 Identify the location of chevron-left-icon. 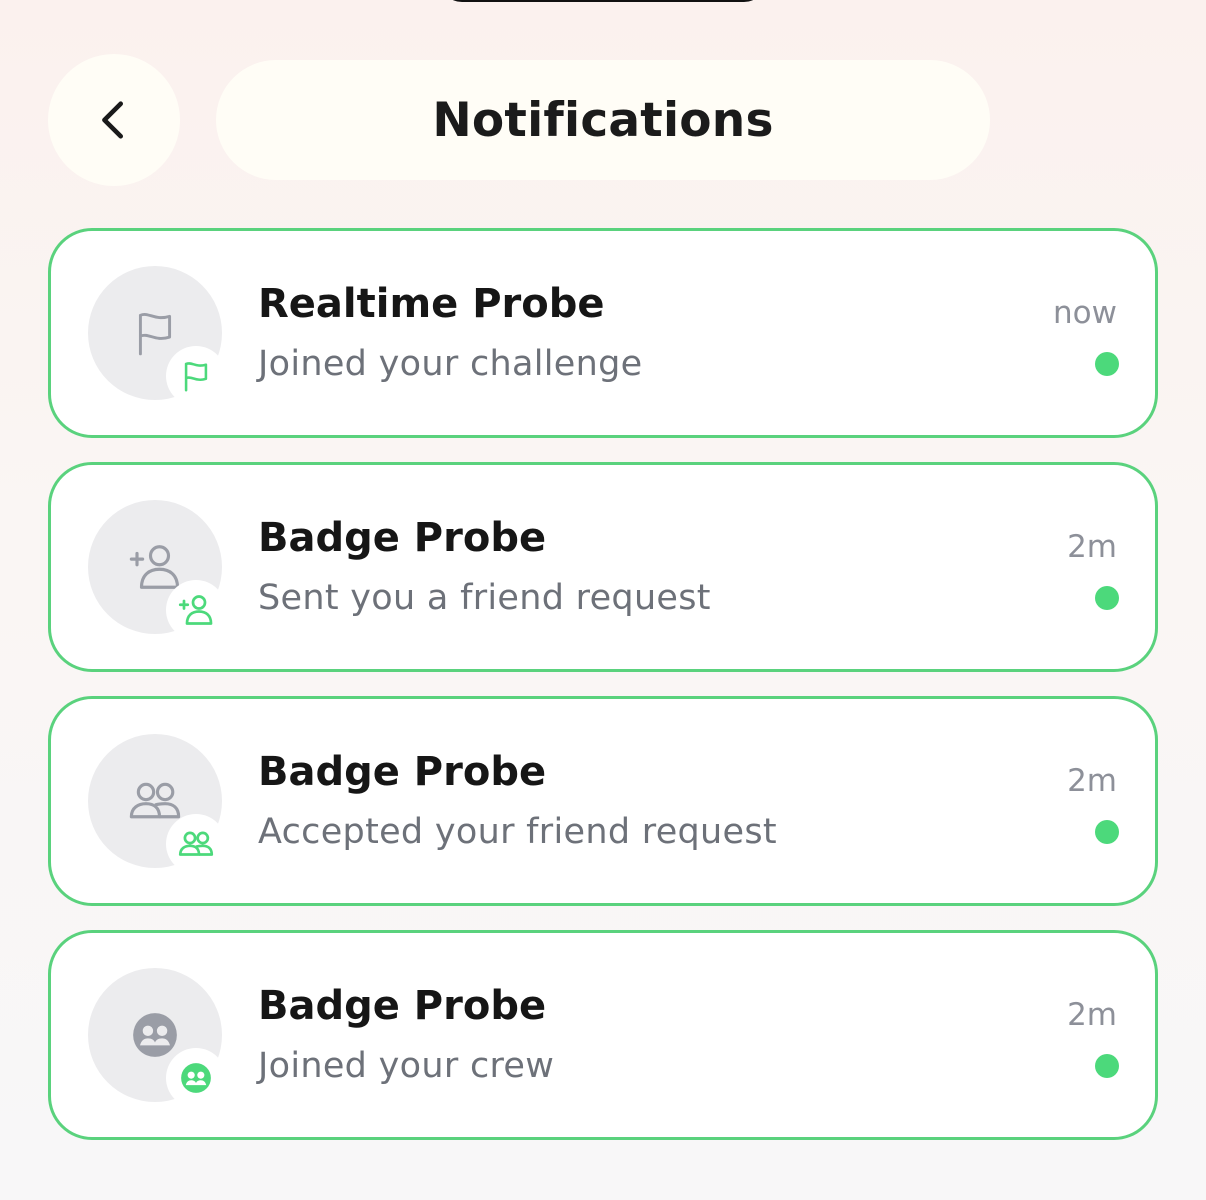
(113, 120).